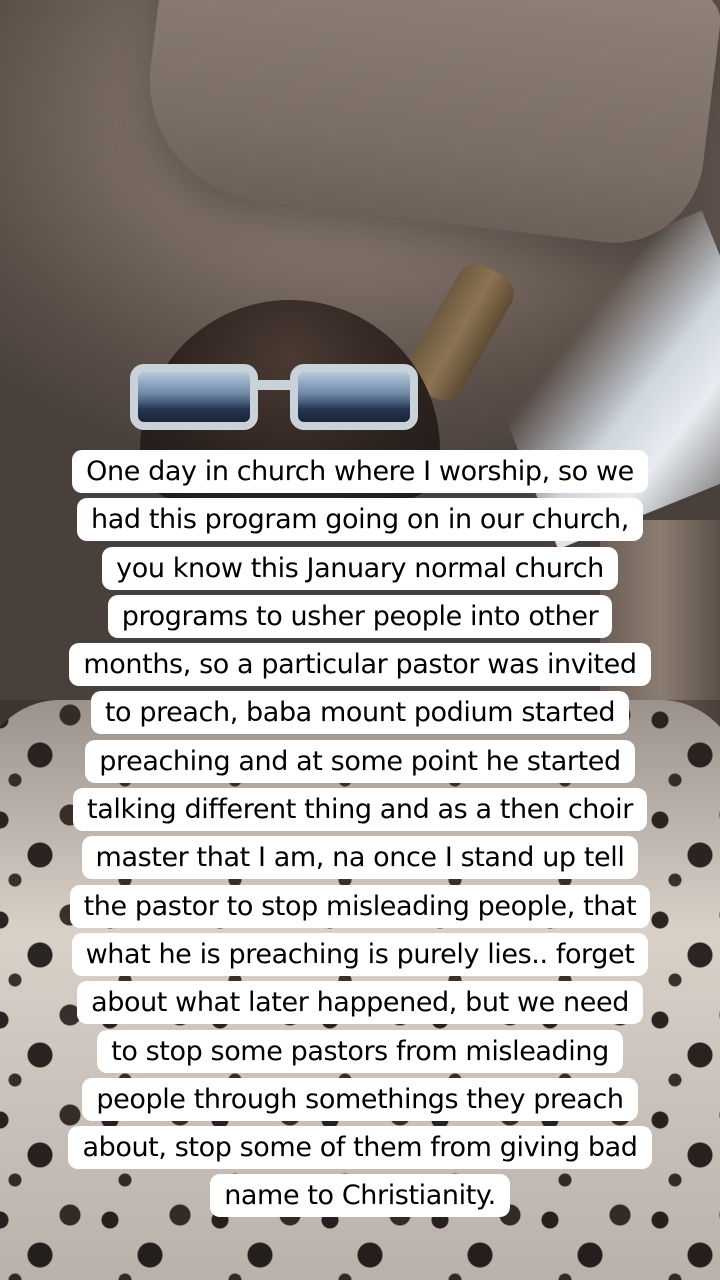 The image size is (720, 1280). I want to click on sunglasses-left-lens, so click(194, 397).